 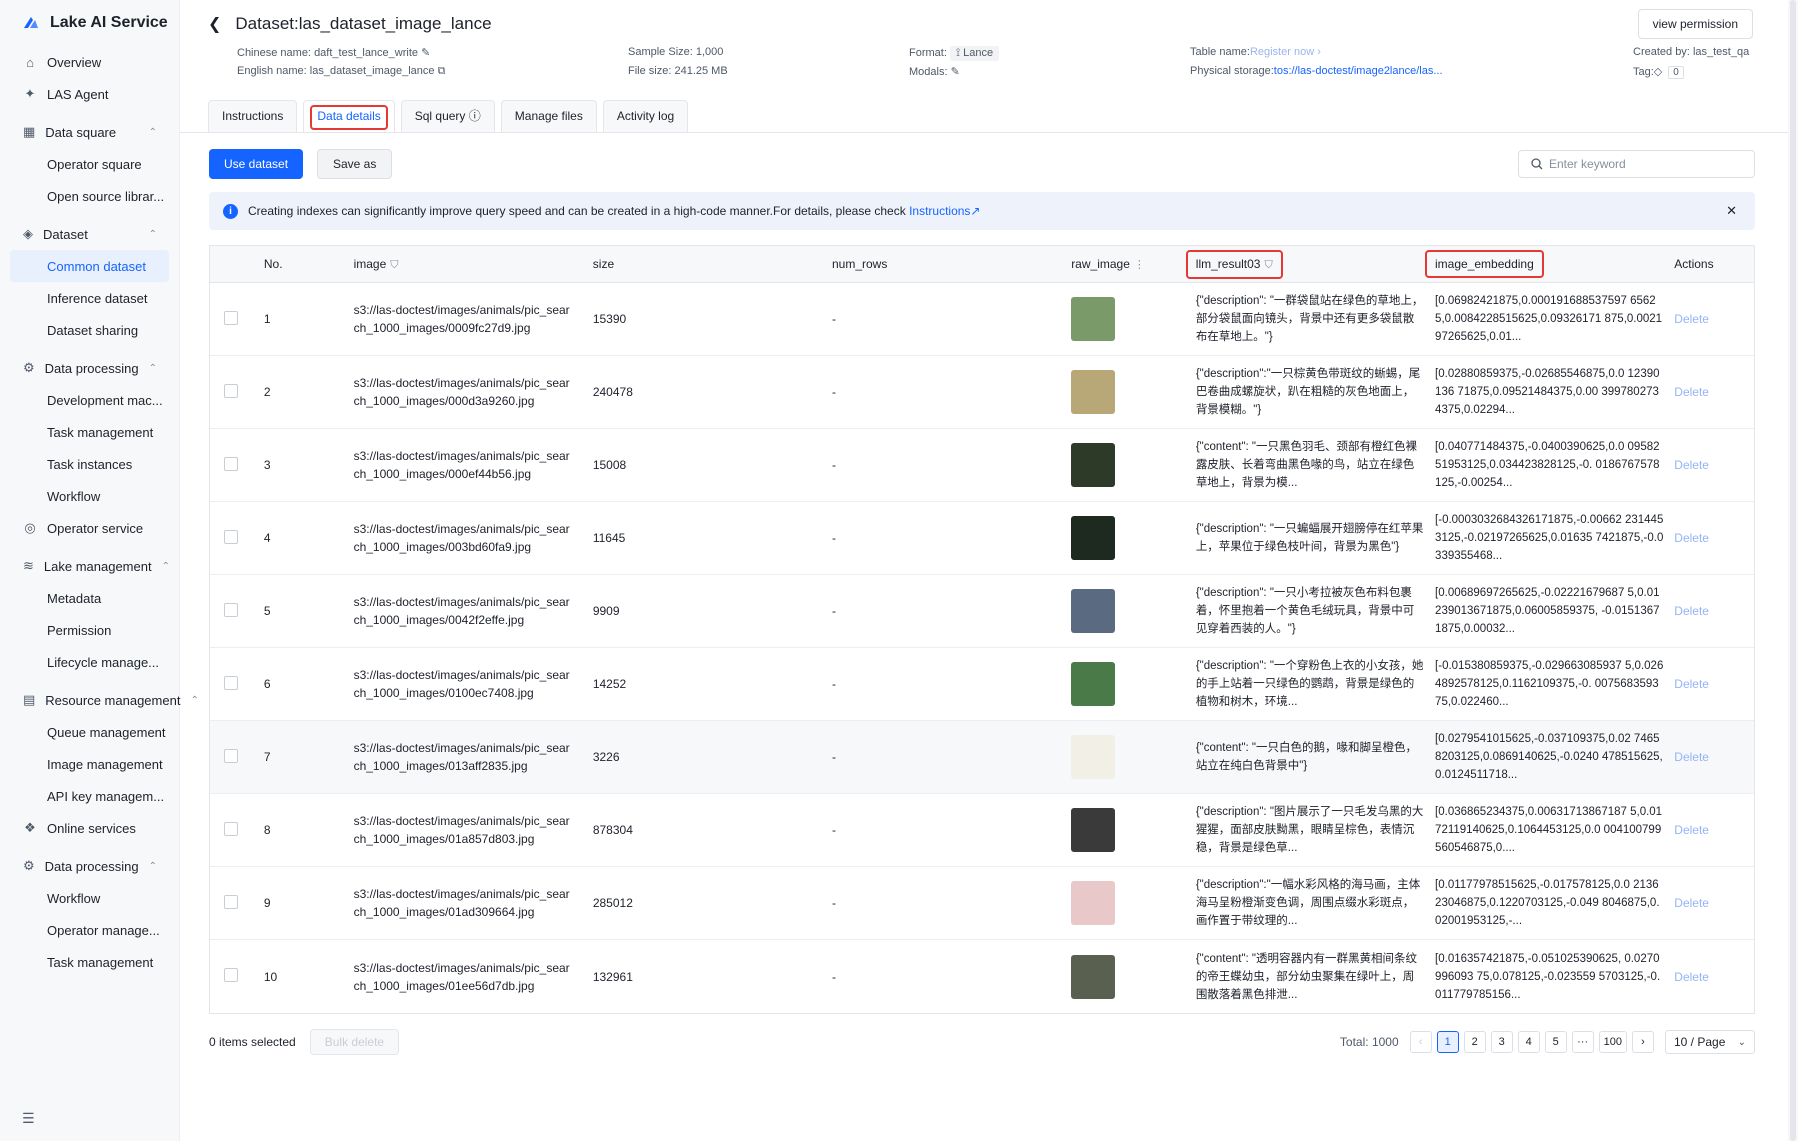 I want to click on tab-instructions: Instructions, so click(x=253, y=116).